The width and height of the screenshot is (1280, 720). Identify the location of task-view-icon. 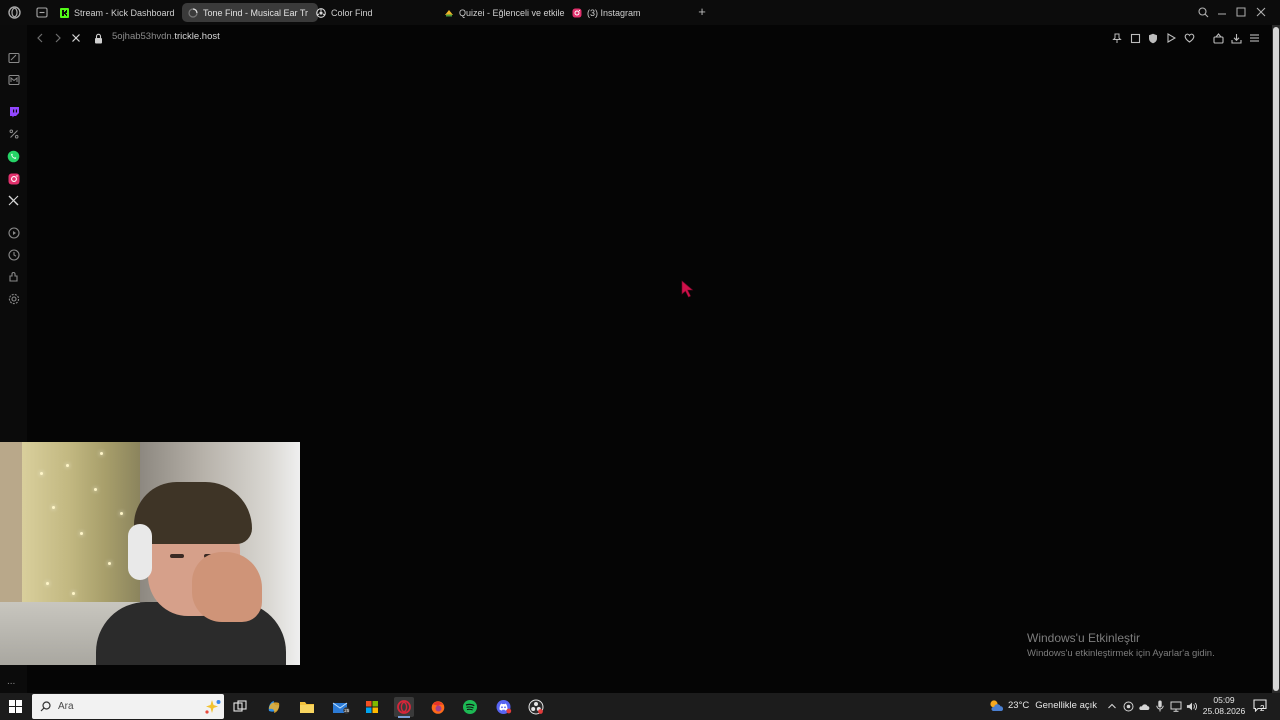
(240, 707).